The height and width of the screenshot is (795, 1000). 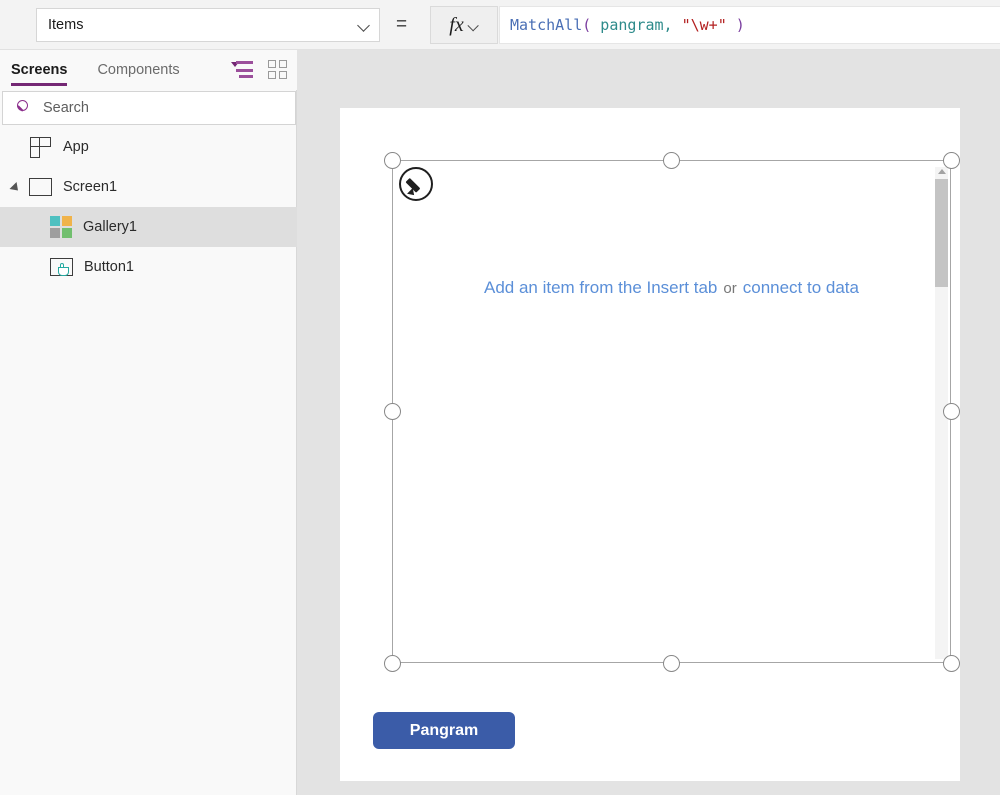 What do you see at coordinates (951, 160) in the screenshot?
I see `resize-handle-top-right` at bounding box center [951, 160].